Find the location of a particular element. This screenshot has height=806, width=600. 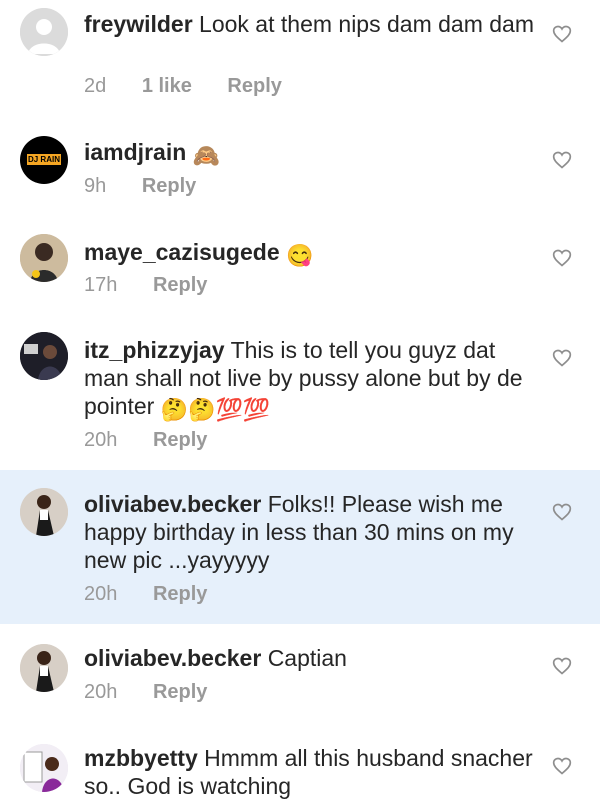

comment-meta: 17h Reply is located at coordinates (160, 285).